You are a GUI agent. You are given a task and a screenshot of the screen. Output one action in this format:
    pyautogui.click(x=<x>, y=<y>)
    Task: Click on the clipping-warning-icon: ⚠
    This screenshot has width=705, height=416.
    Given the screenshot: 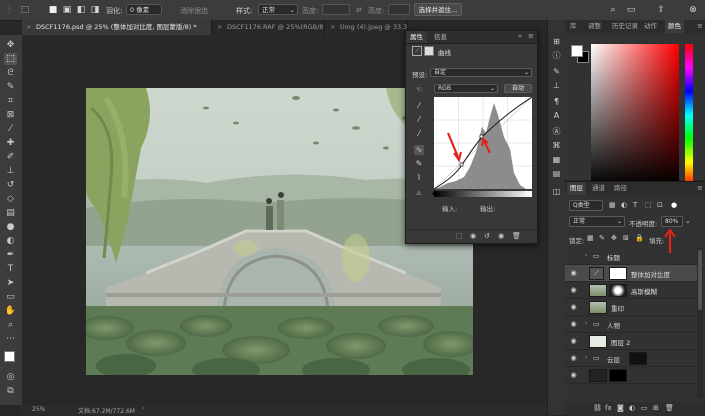 What is the action you would take?
    pyautogui.click(x=419, y=194)
    